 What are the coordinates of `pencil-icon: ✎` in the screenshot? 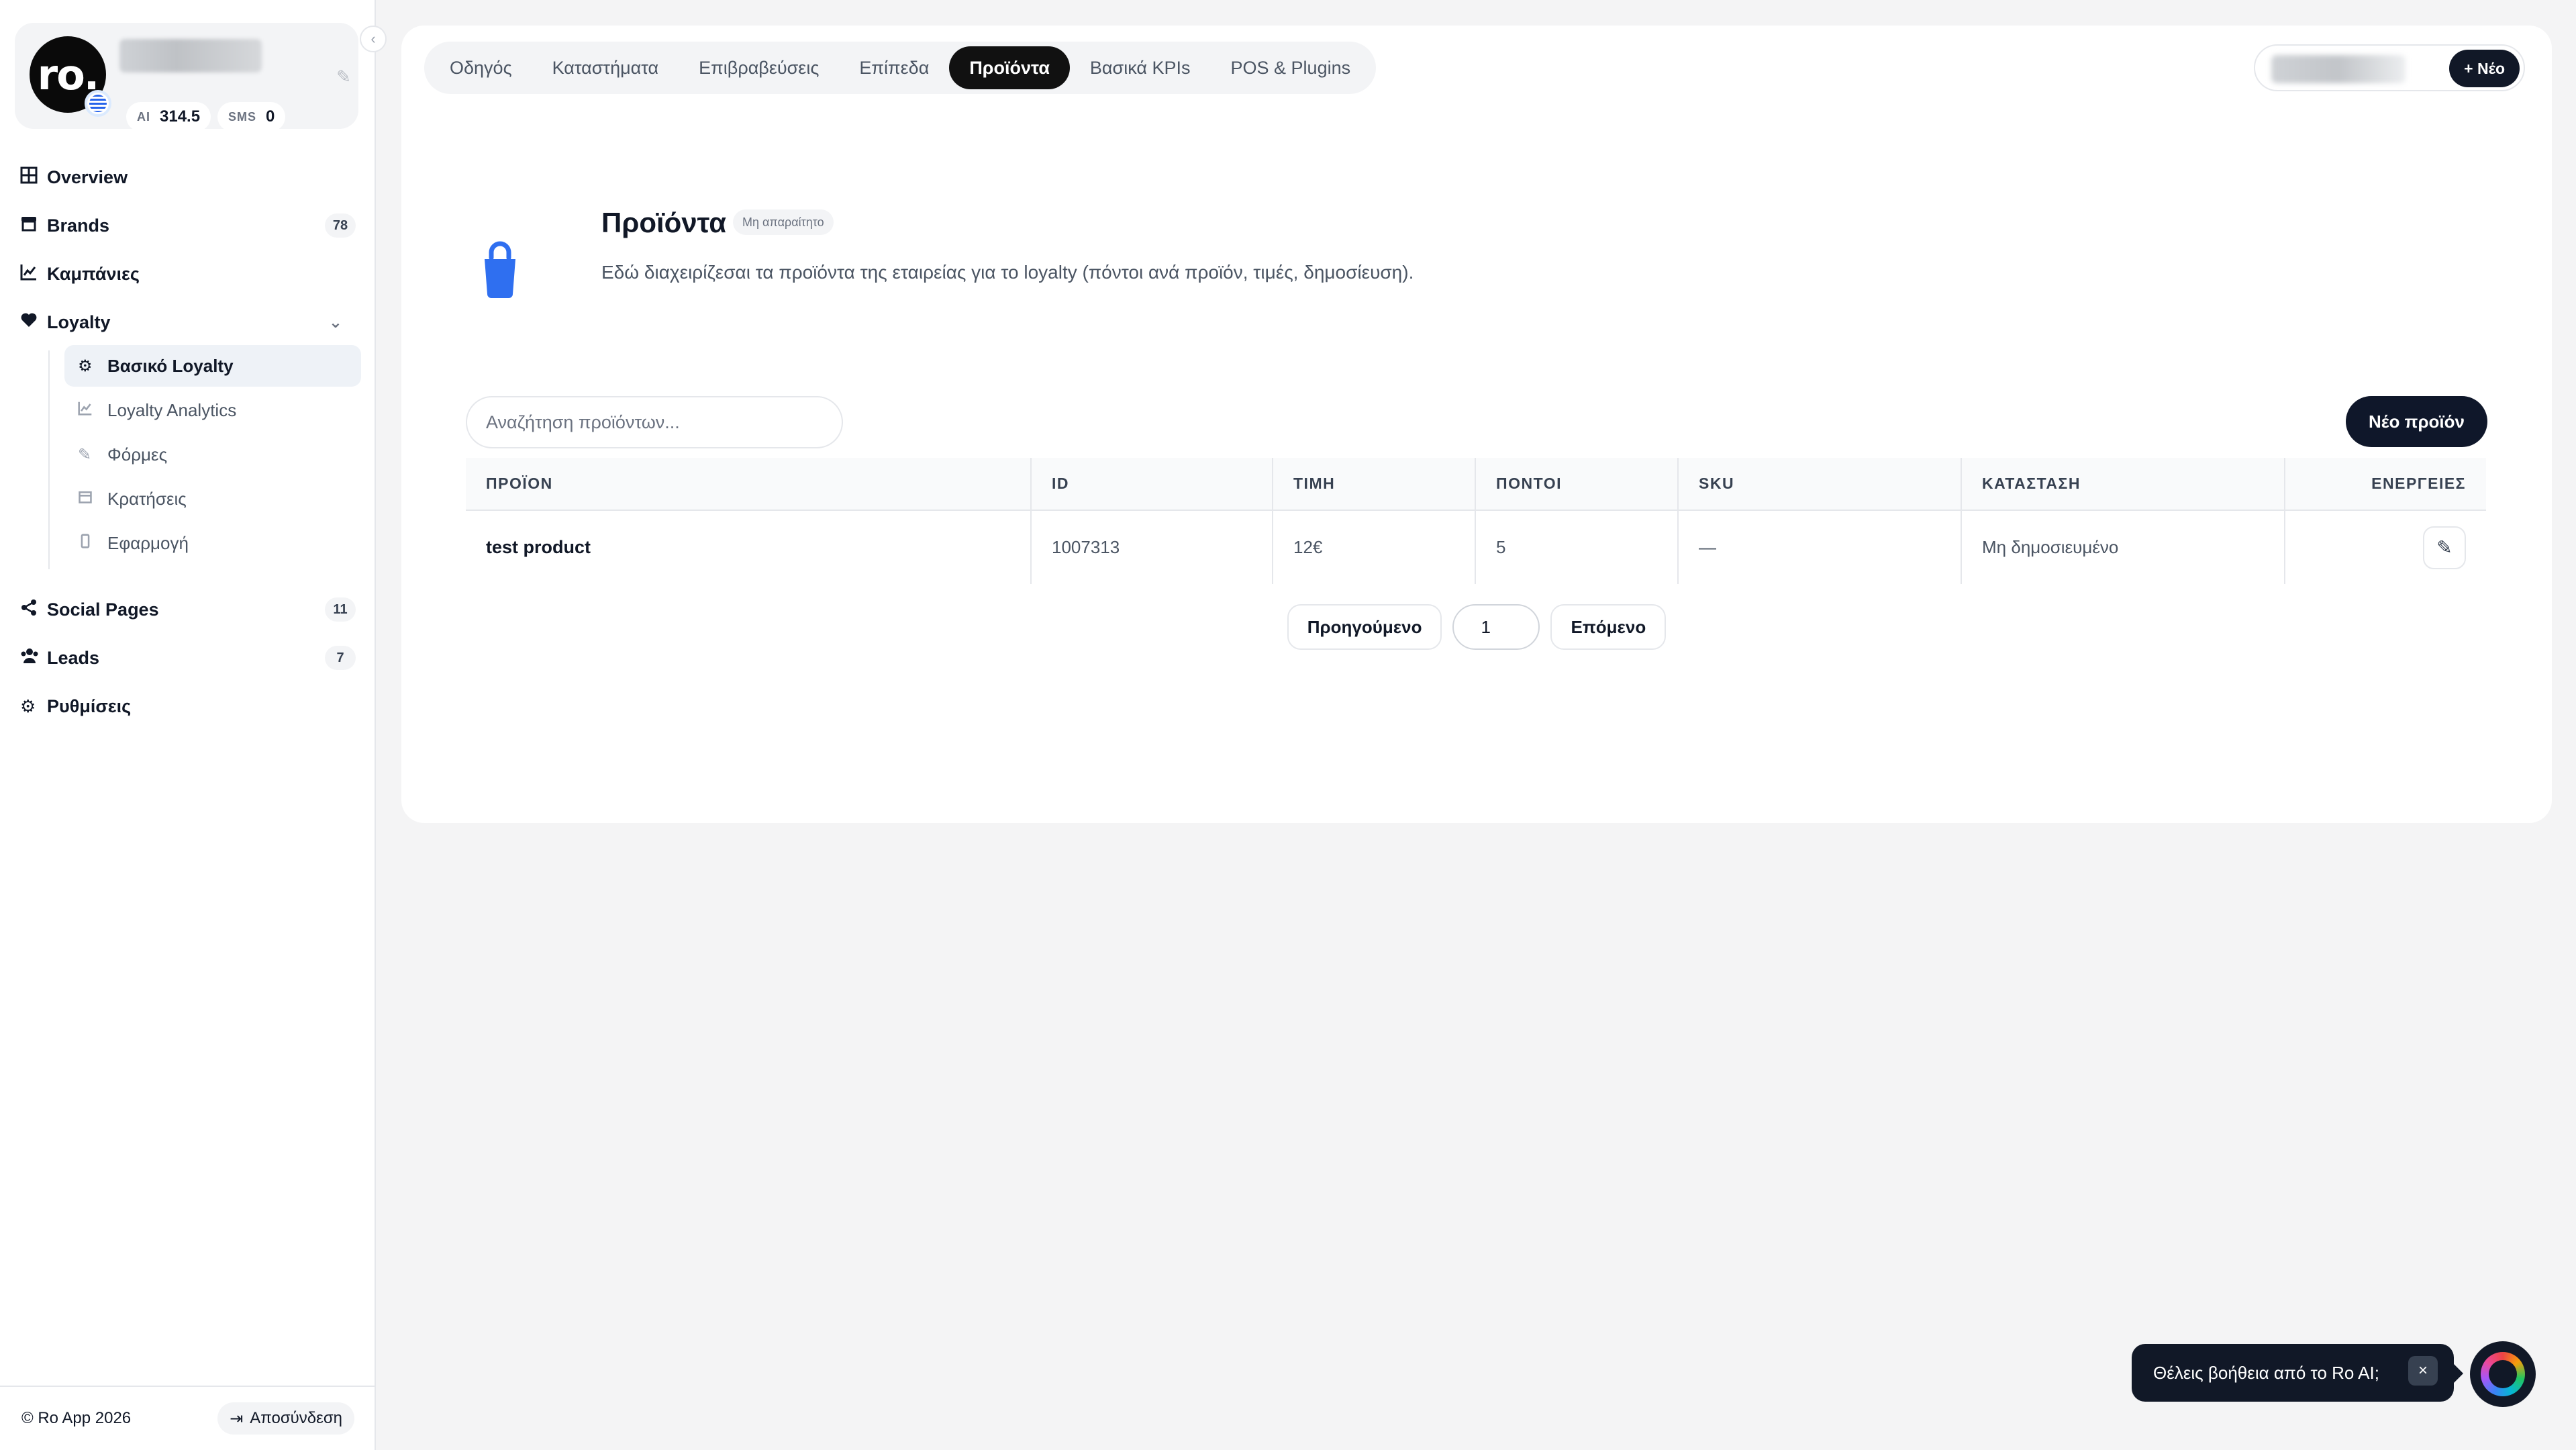 It's located at (2444, 547).